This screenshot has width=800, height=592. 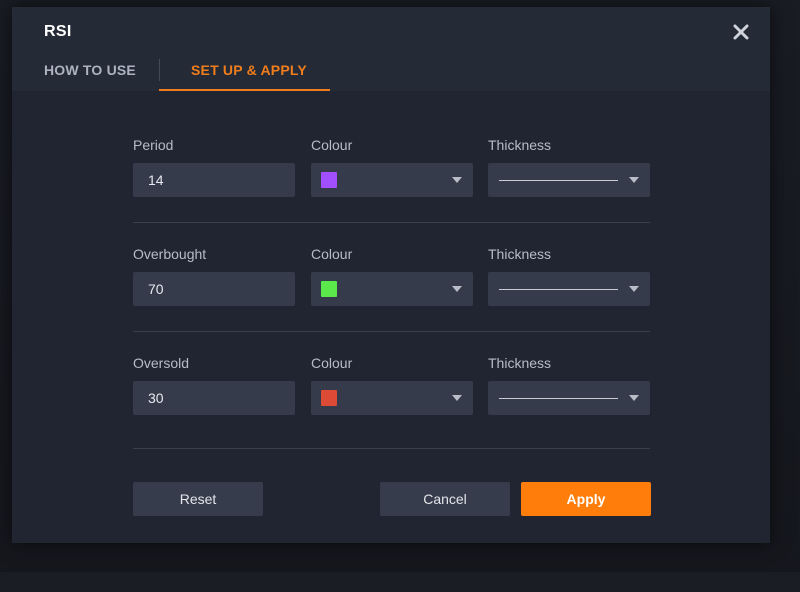 What do you see at coordinates (159, 70) in the screenshot?
I see `tab-divider` at bounding box center [159, 70].